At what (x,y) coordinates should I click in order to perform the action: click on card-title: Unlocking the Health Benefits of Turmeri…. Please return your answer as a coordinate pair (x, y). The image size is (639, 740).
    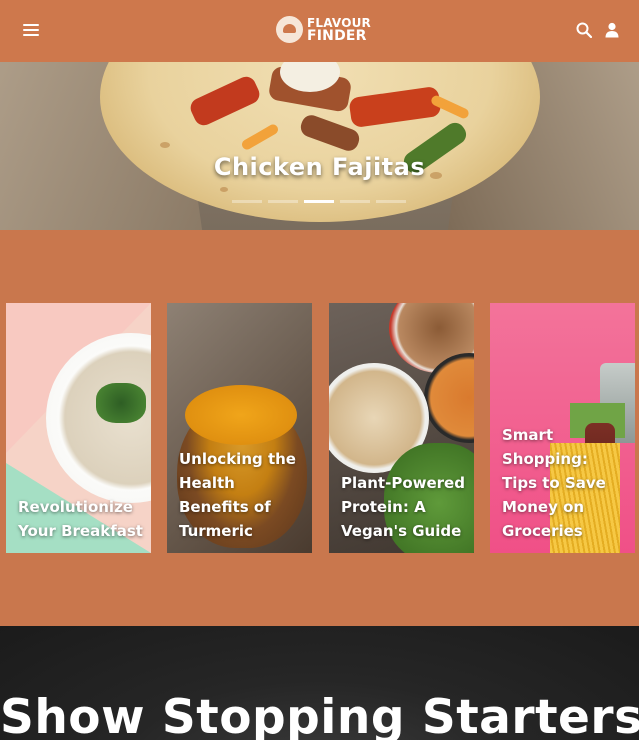
    Looking at the image, I should click on (237, 495).